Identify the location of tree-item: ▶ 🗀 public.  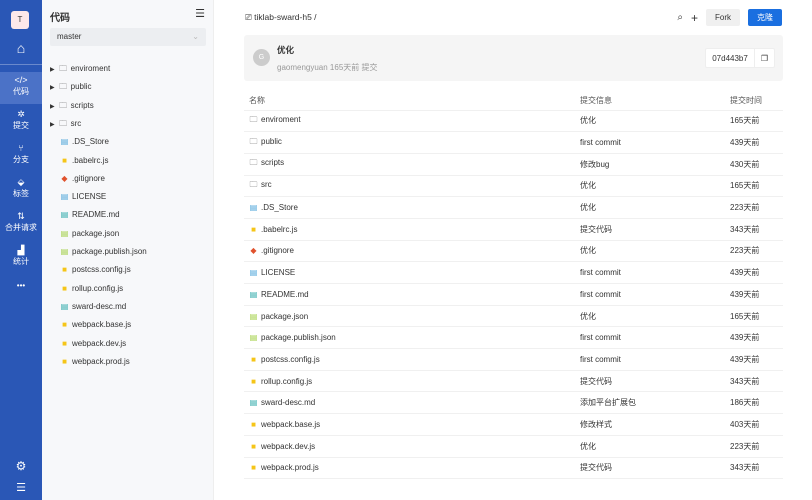
(71, 87).